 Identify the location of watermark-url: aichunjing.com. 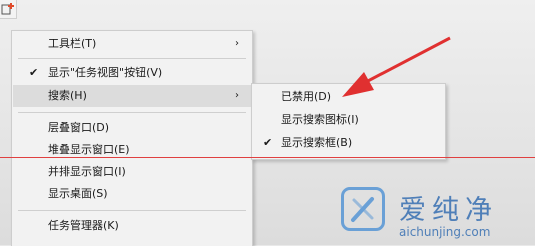
(445, 232).